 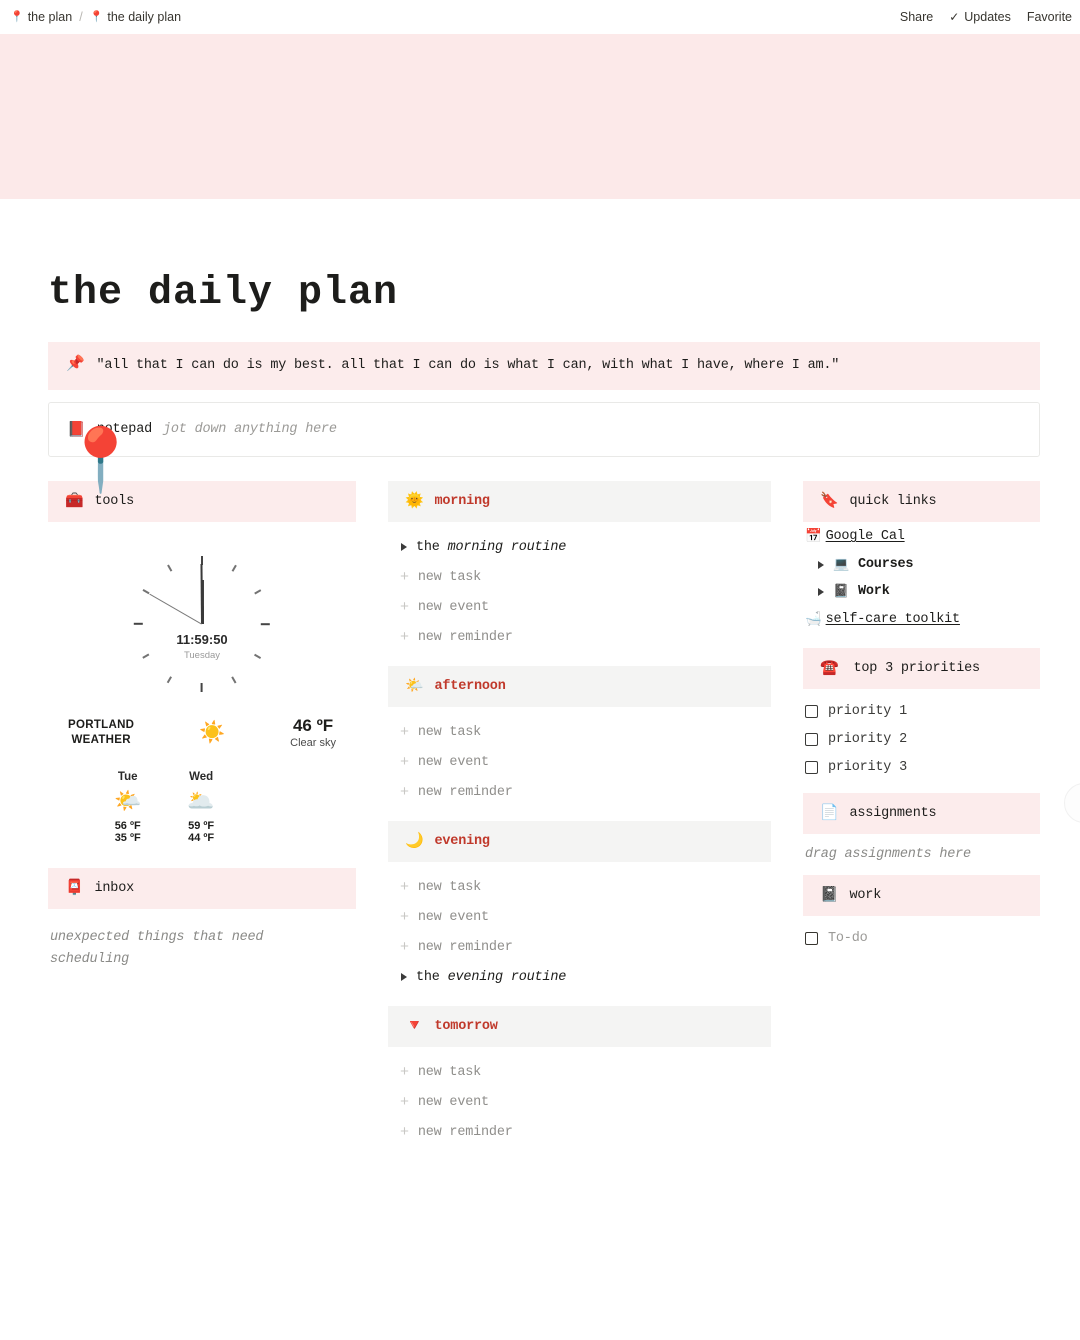 What do you see at coordinates (465, 947) in the screenshot?
I see `add-row-label: new reminder` at bounding box center [465, 947].